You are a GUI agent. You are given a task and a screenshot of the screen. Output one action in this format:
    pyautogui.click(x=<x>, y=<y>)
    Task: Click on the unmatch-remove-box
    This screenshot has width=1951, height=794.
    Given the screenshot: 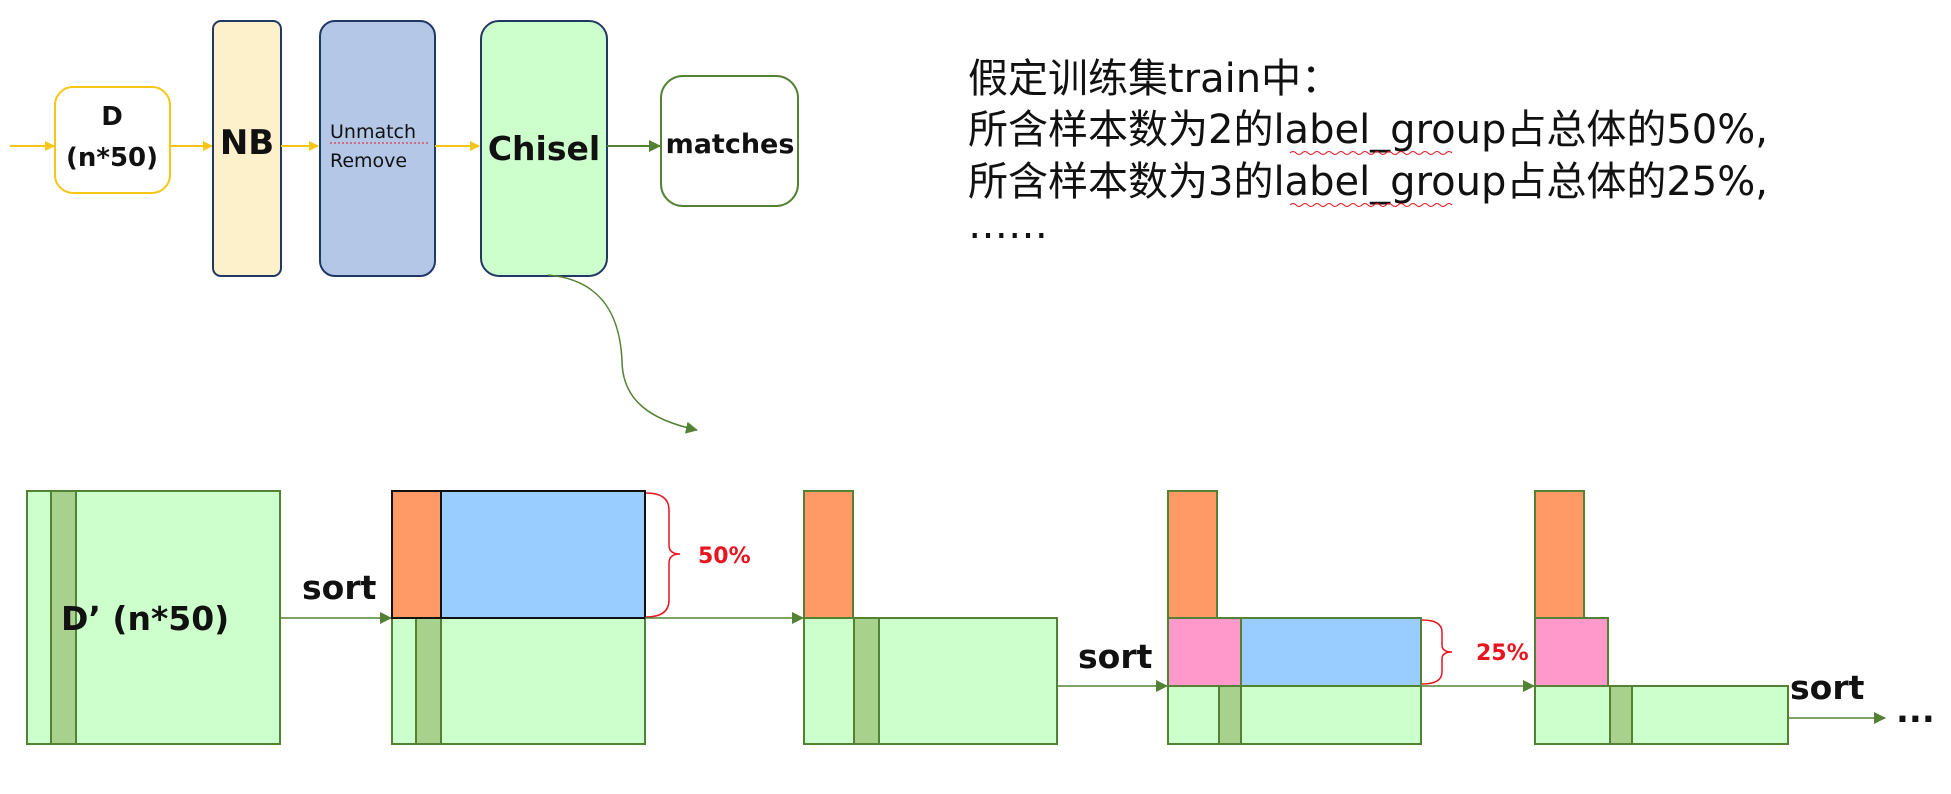 What is the action you would take?
    pyautogui.click(x=377, y=148)
    